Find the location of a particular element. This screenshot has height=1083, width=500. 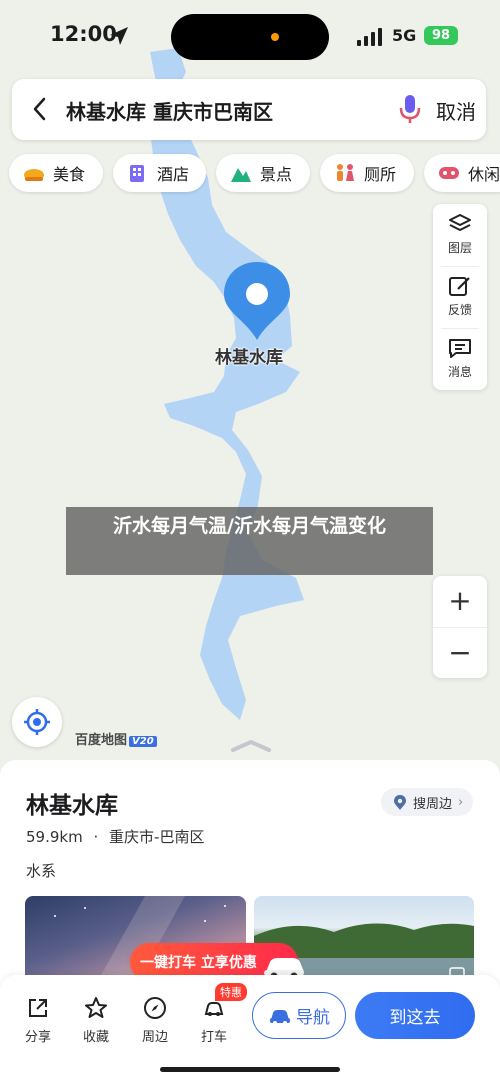

share-label: 分享 is located at coordinates (37, 1037).